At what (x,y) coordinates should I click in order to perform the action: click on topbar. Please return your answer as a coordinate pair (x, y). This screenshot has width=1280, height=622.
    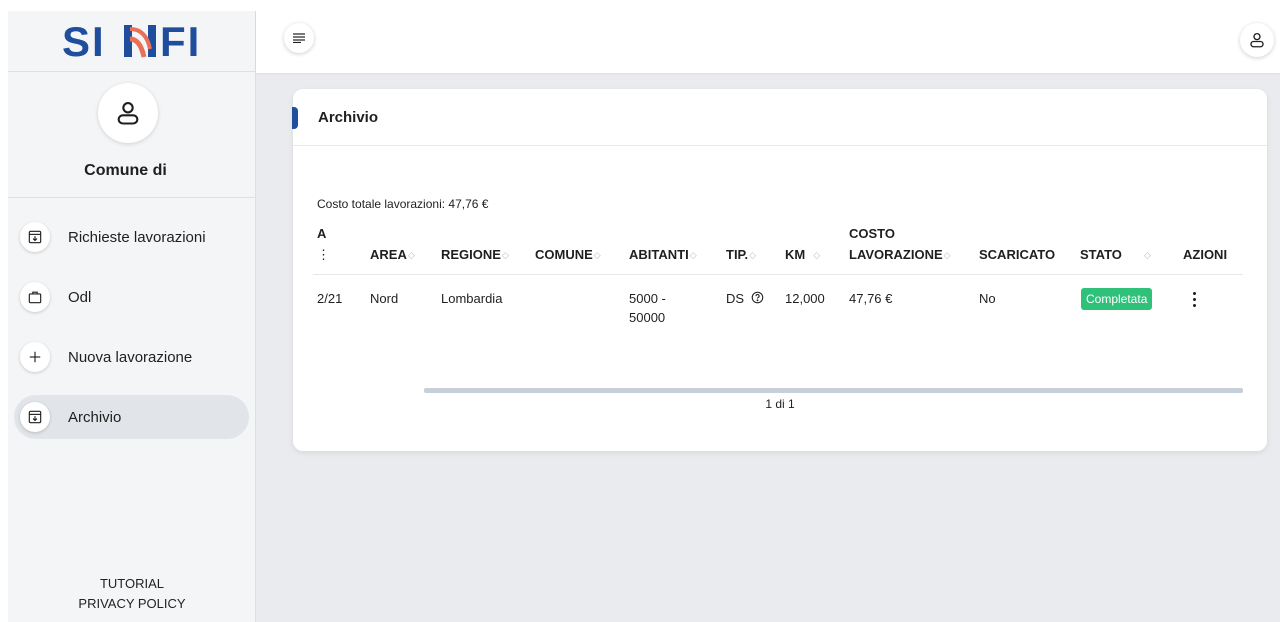
    Looking at the image, I should click on (768, 42).